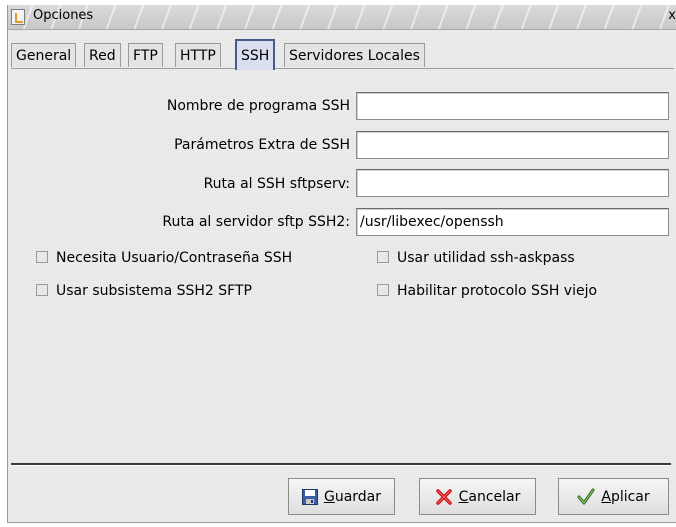 The image size is (676, 527). Describe the element at coordinates (443, 496) in the screenshot. I see `red-x-icon` at that location.